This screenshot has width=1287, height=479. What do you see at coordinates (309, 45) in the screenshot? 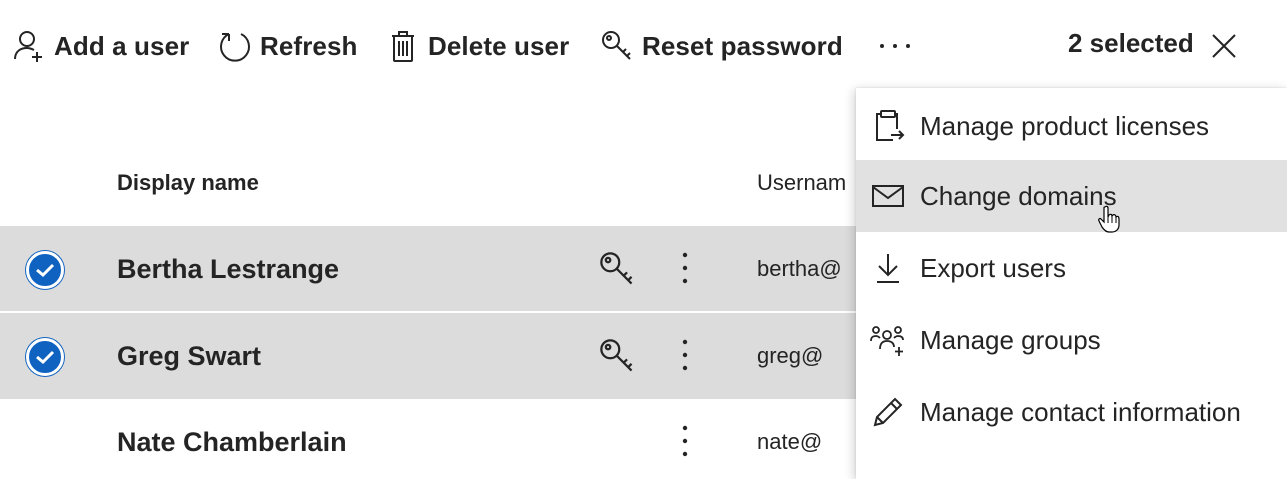
I see `refresh-label: Refresh` at bounding box center [309, 45].